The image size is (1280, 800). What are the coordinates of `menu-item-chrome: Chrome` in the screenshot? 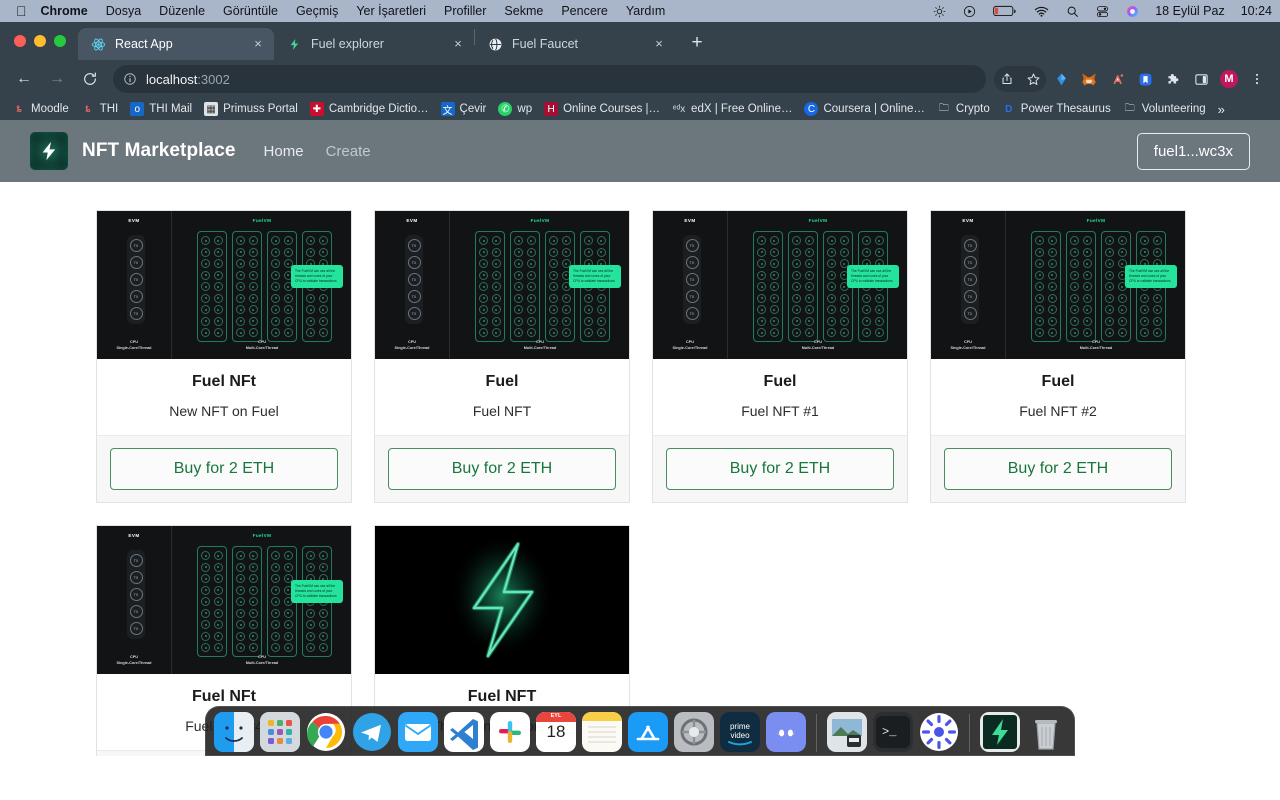 It's located at (64, 11).